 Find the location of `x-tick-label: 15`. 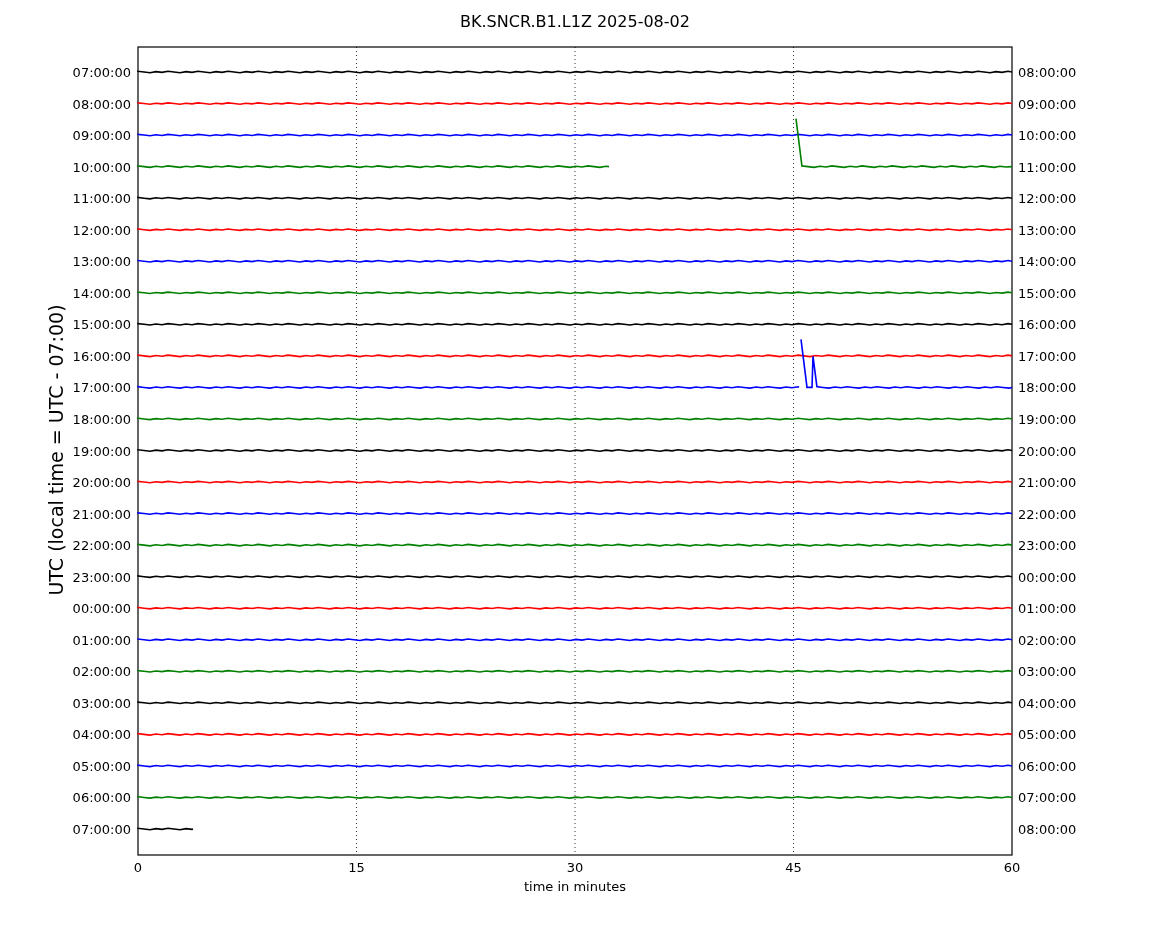

x-tick-label: 15 is located at coordinates (356, 867).